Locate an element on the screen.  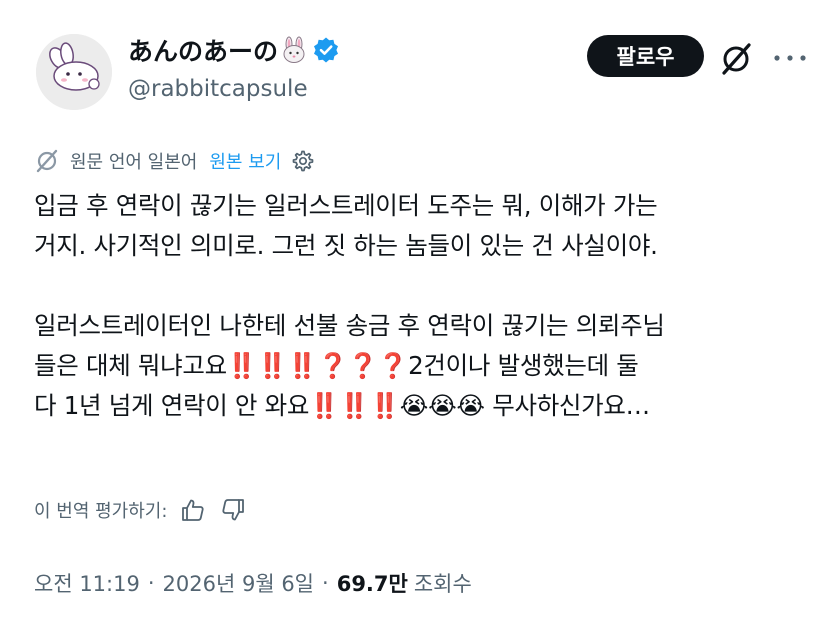
tweet-line: 들은 대체 뭐냐고요‼️‼️‼️❓❓❓2건이나 발생했는데 둘 is located at coordinates (336, 365).